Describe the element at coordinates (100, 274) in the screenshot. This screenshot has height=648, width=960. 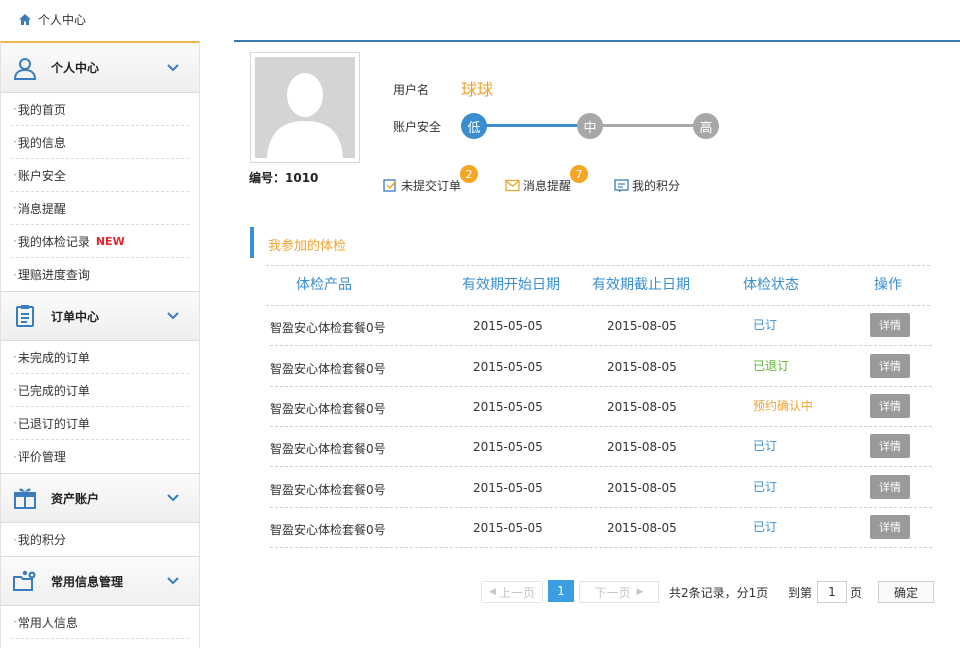
I see `sidebar-item-claims: · 理赔进度查询` at that location.